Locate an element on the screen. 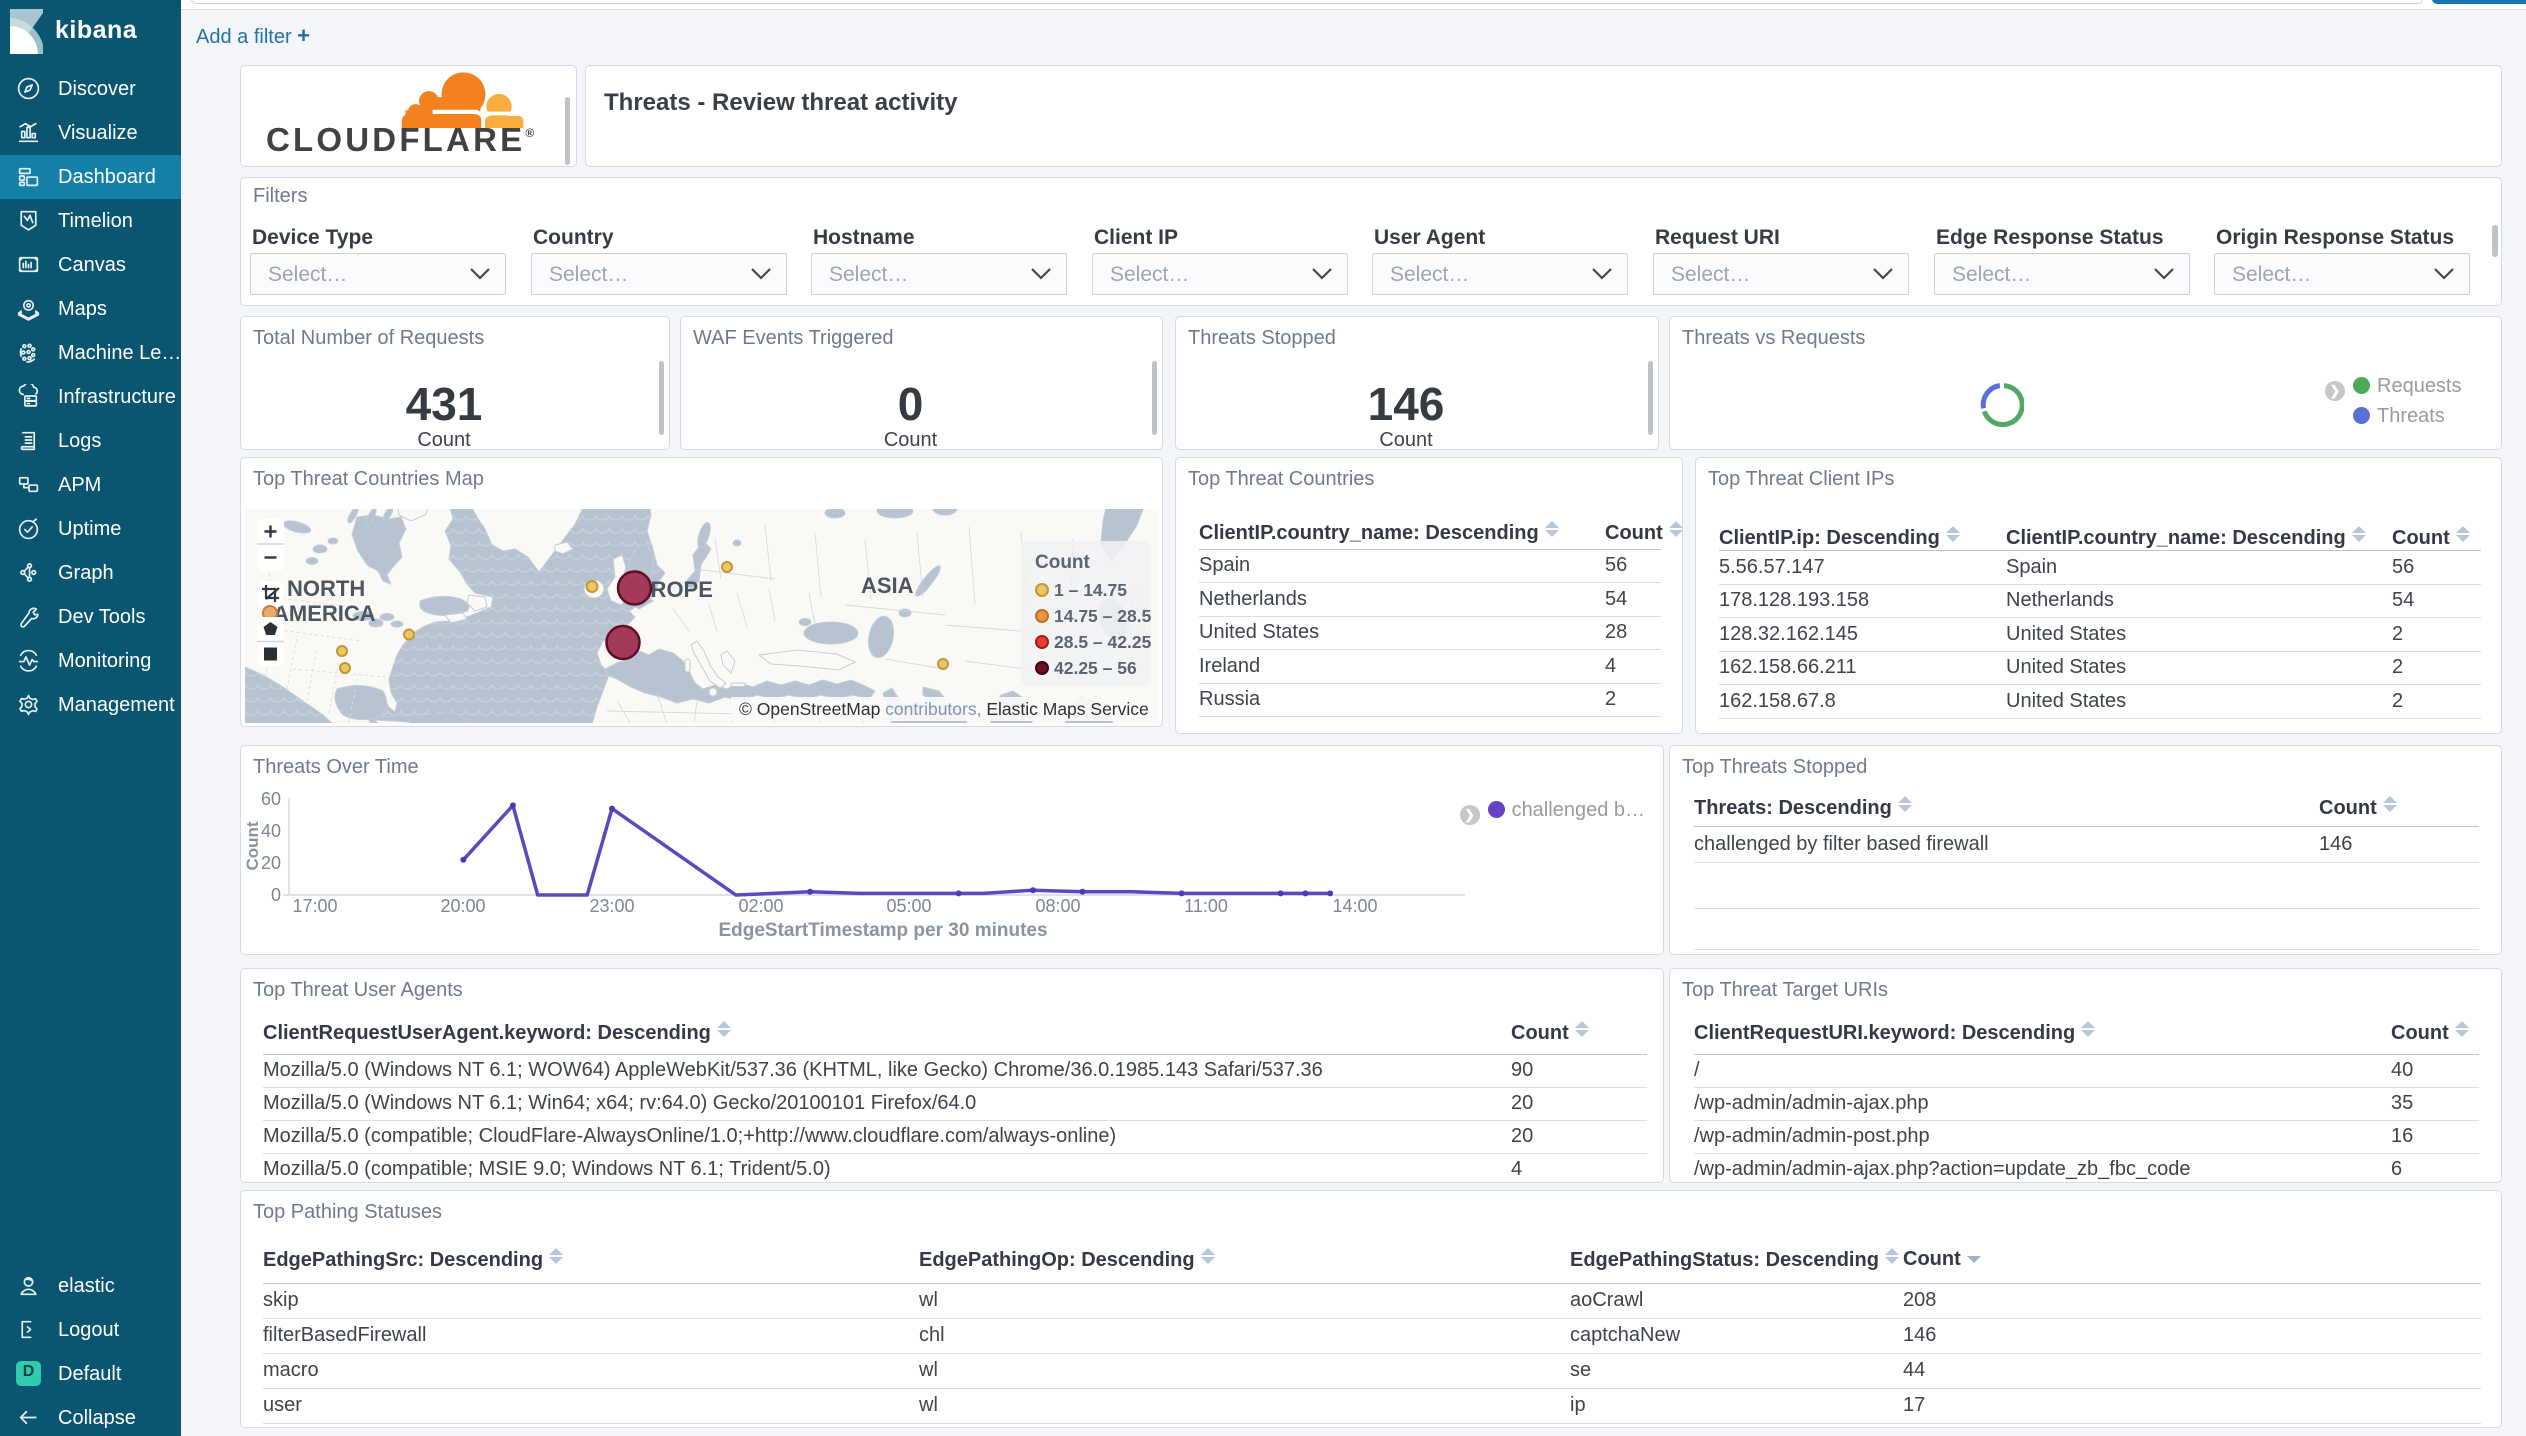  svg-text:EdgeStartTimestamp per 30 minu: EdgeStartTimestamp per 30 minutes is located at coordinates (882, 930).